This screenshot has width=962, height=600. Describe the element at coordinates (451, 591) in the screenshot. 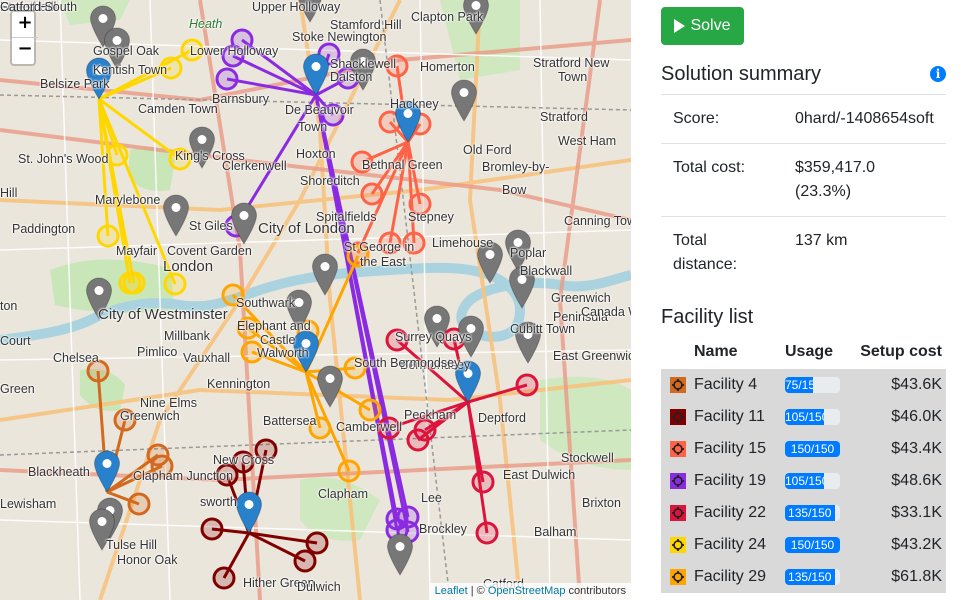

I see `leaflet-link: Leaflet` at that location.